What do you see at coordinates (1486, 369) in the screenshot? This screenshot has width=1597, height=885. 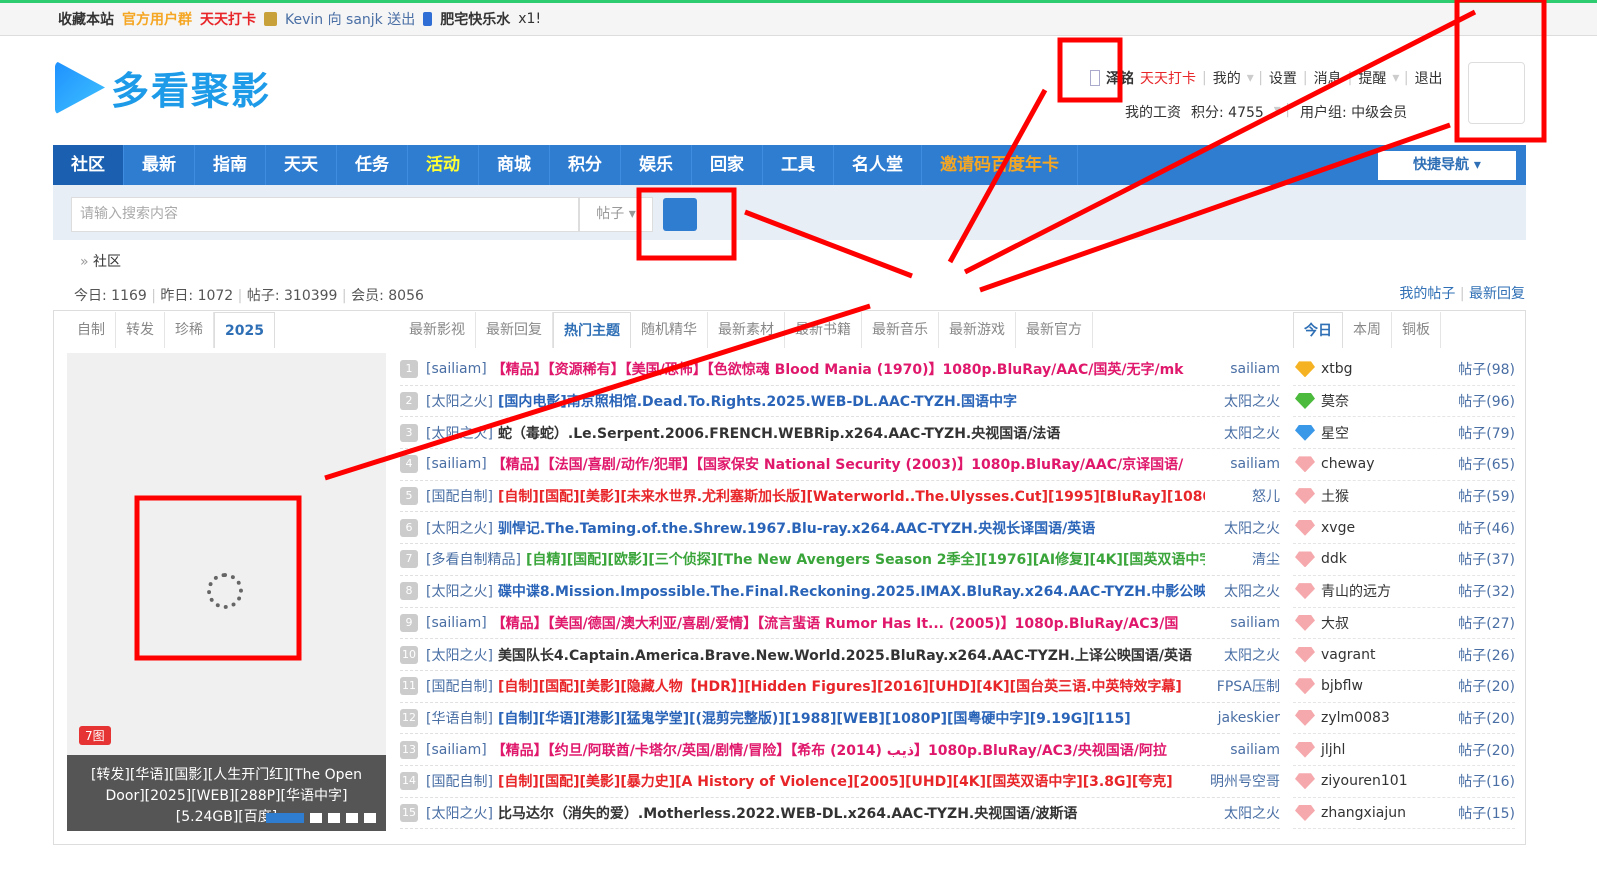 I see `user-post-count: 帖子(98)` at bounding box center [1486, 369].